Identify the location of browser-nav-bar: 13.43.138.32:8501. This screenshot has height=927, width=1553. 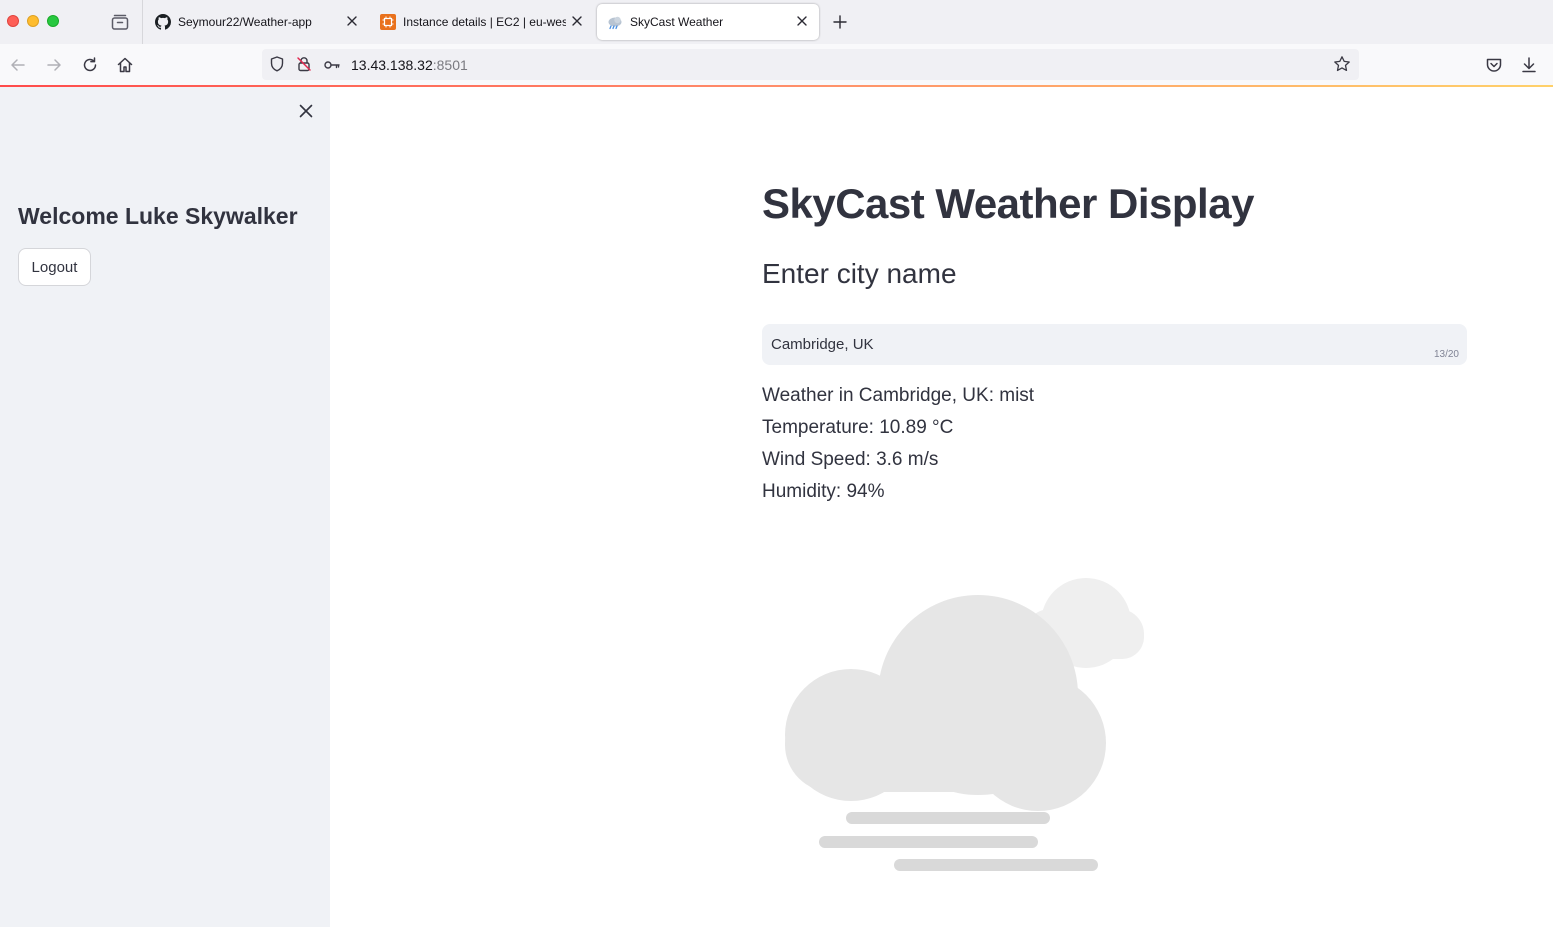
(776, 65).